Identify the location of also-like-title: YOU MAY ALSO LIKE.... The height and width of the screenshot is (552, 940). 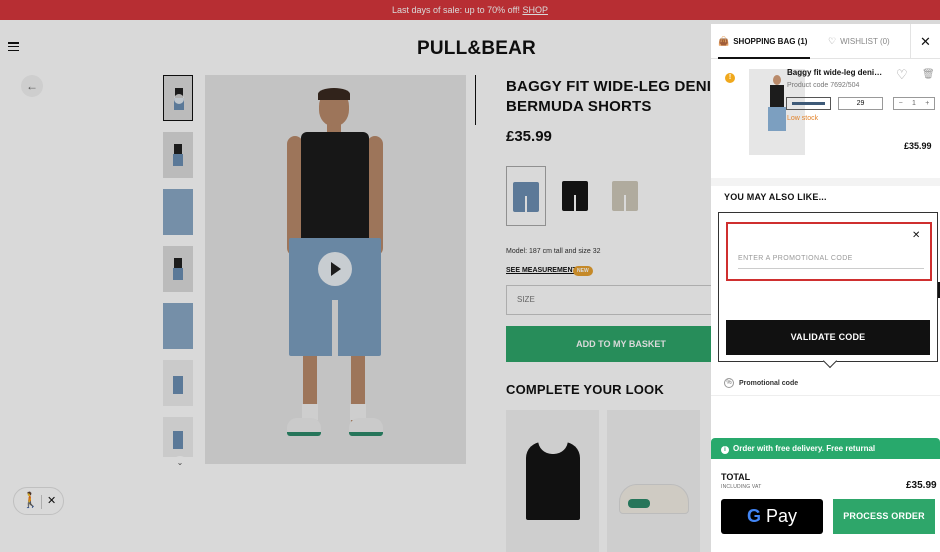
(775, 197).